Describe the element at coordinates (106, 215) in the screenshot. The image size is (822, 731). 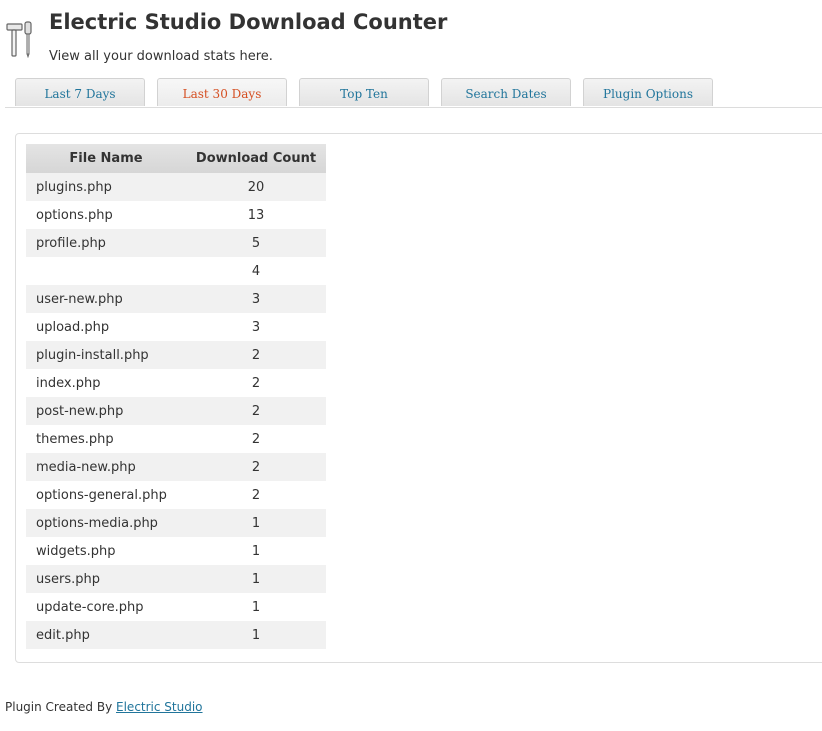
I see `file-name-cell: options.php` at that location.